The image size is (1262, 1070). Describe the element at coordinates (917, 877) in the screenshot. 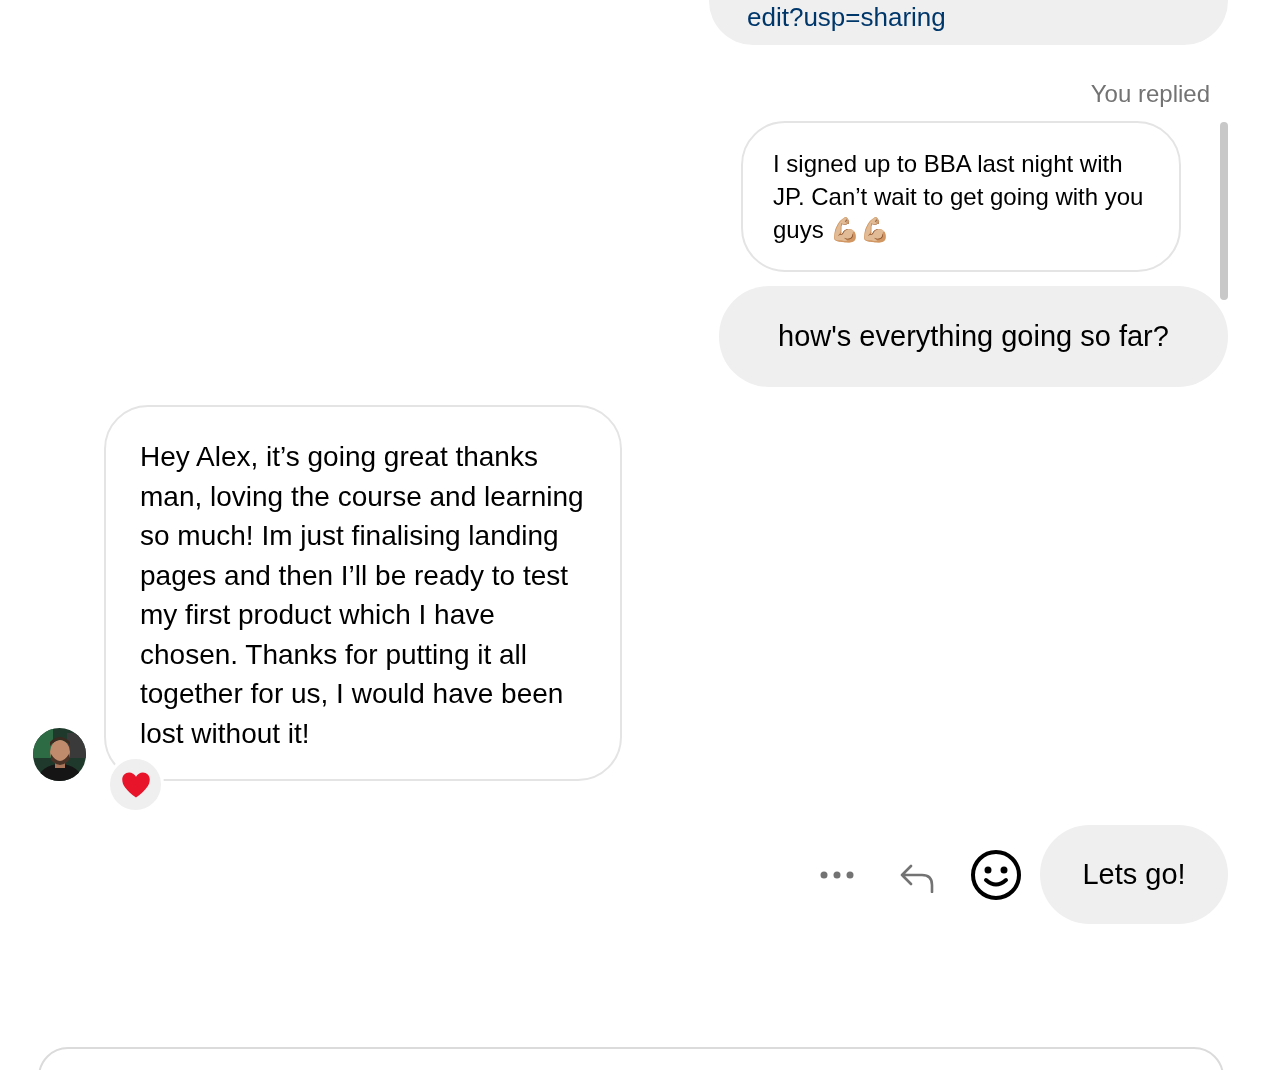

I see `reply-icon` at that location.